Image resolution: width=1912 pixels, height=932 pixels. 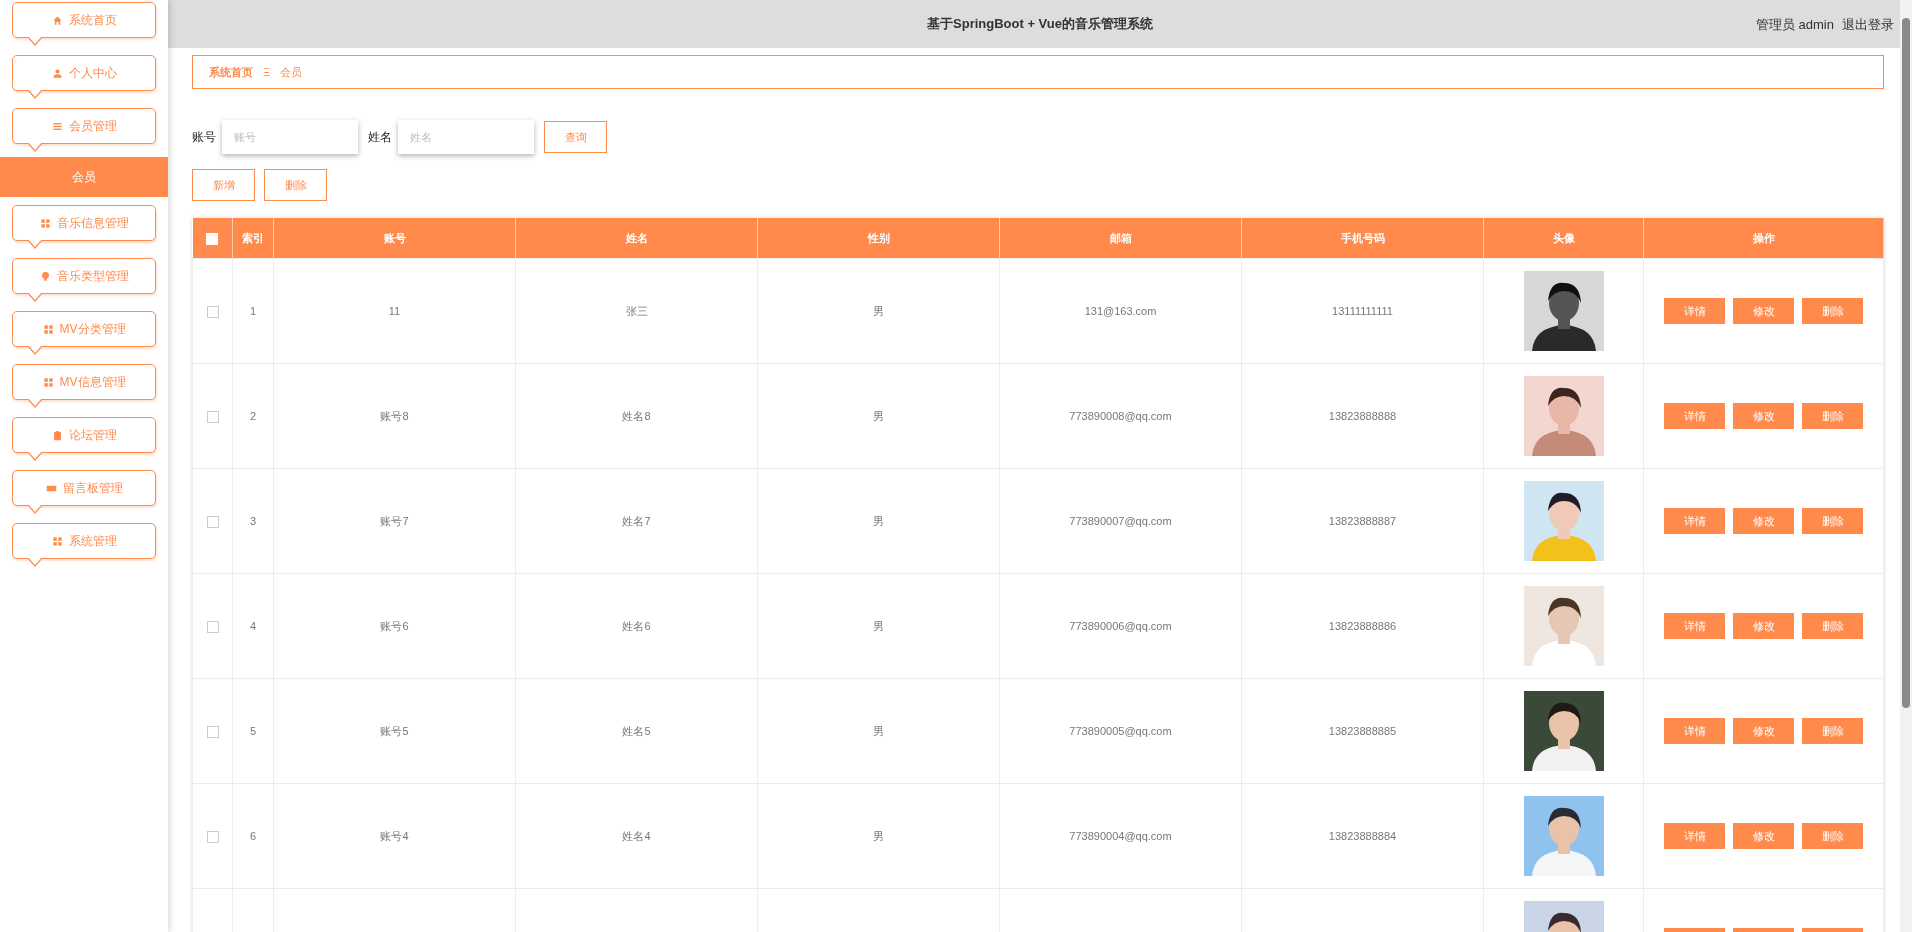 What do you see at coordinates (636, 521) in the screenshot?
I see `table-cell: 姓名7` at bounding box center [636, 521].